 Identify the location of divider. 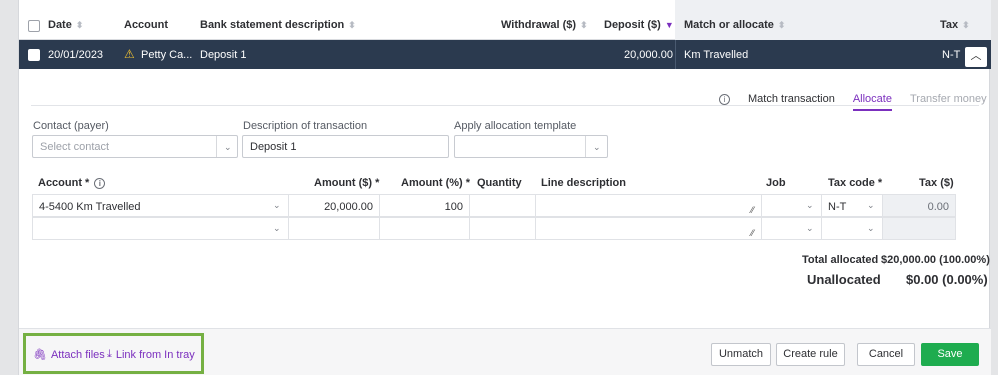
(505, 105).